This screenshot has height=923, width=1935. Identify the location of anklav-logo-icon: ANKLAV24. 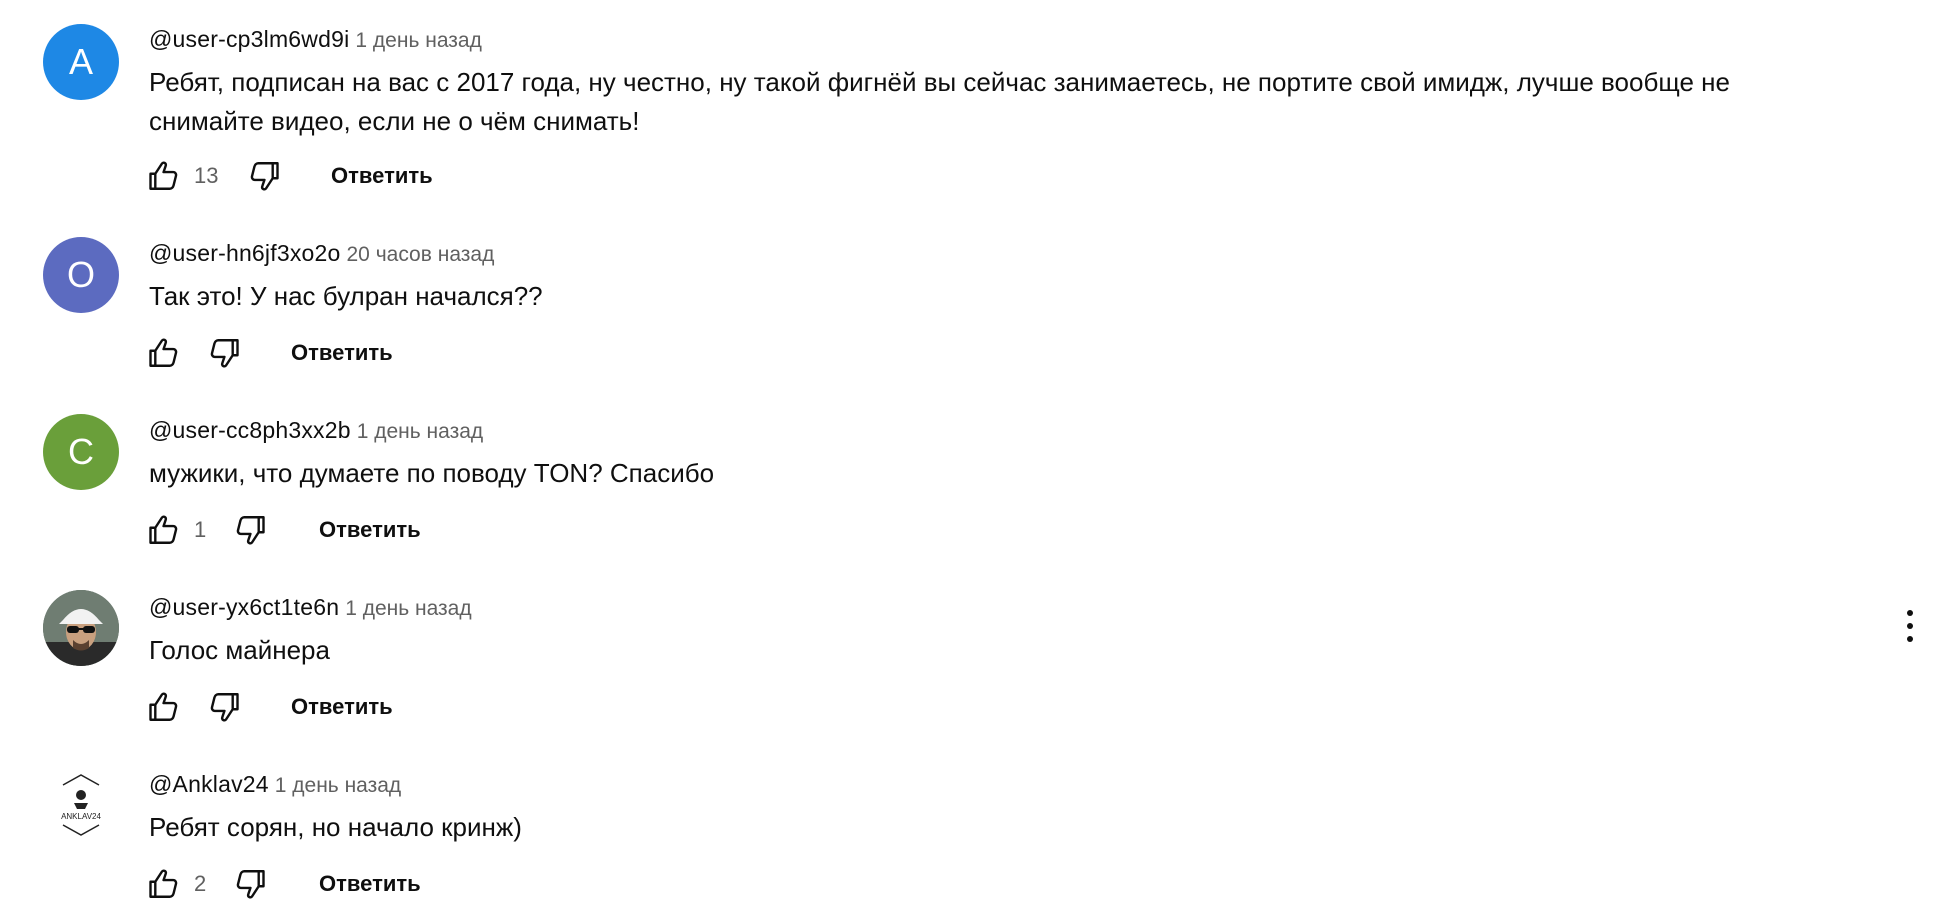
(81, 805).